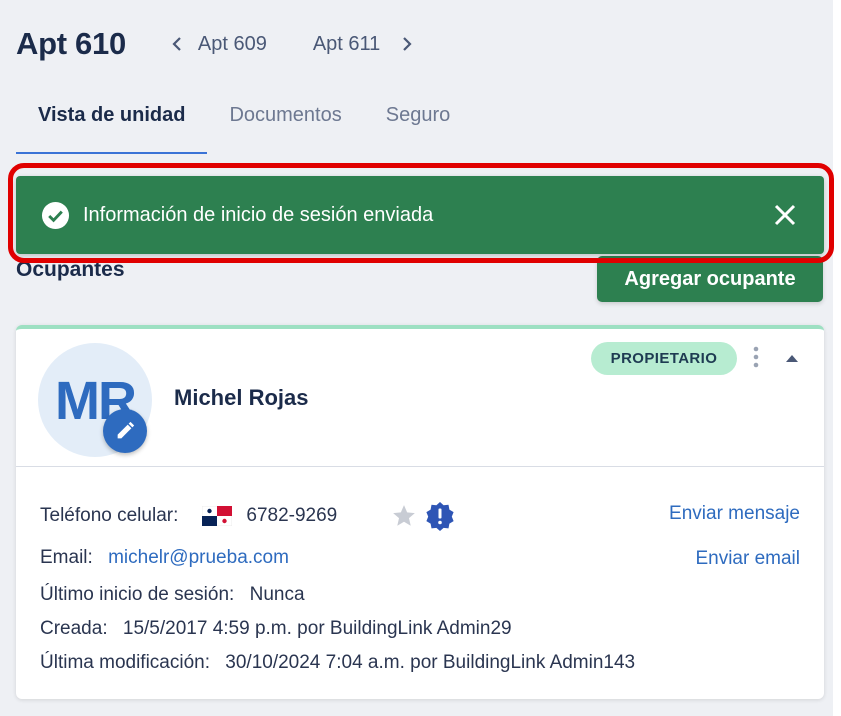  I want to click on more-options-icon, so click(756, 358).